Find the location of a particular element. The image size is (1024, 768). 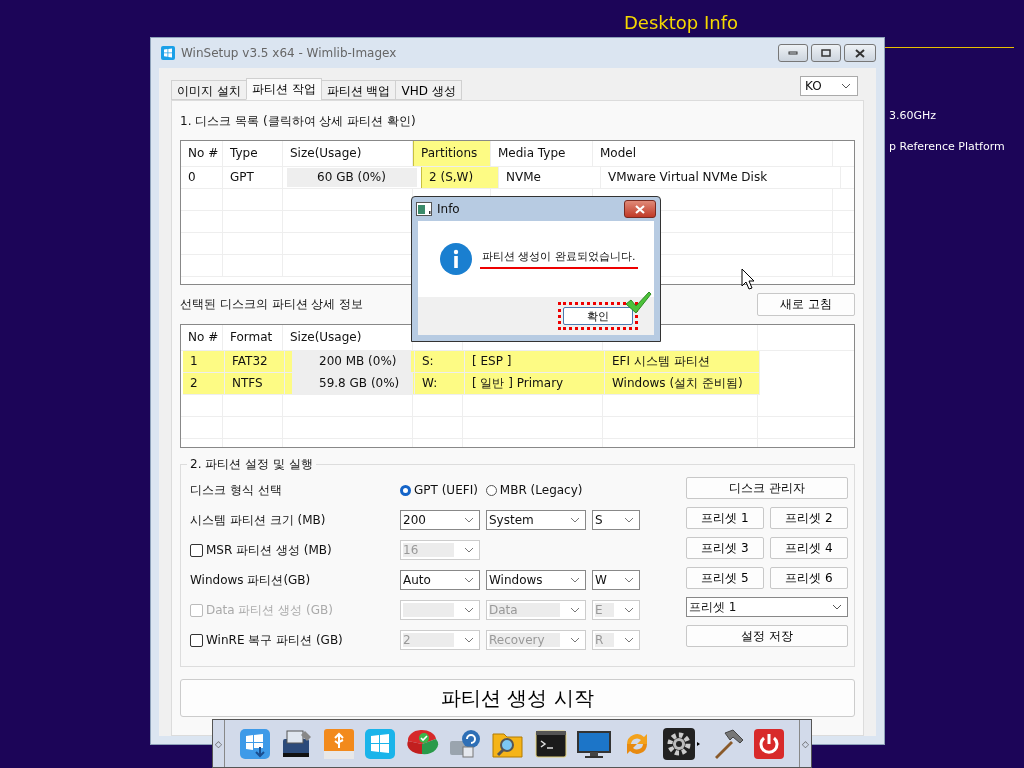

ok-button: 확인 is located at coordinates (598, 316).